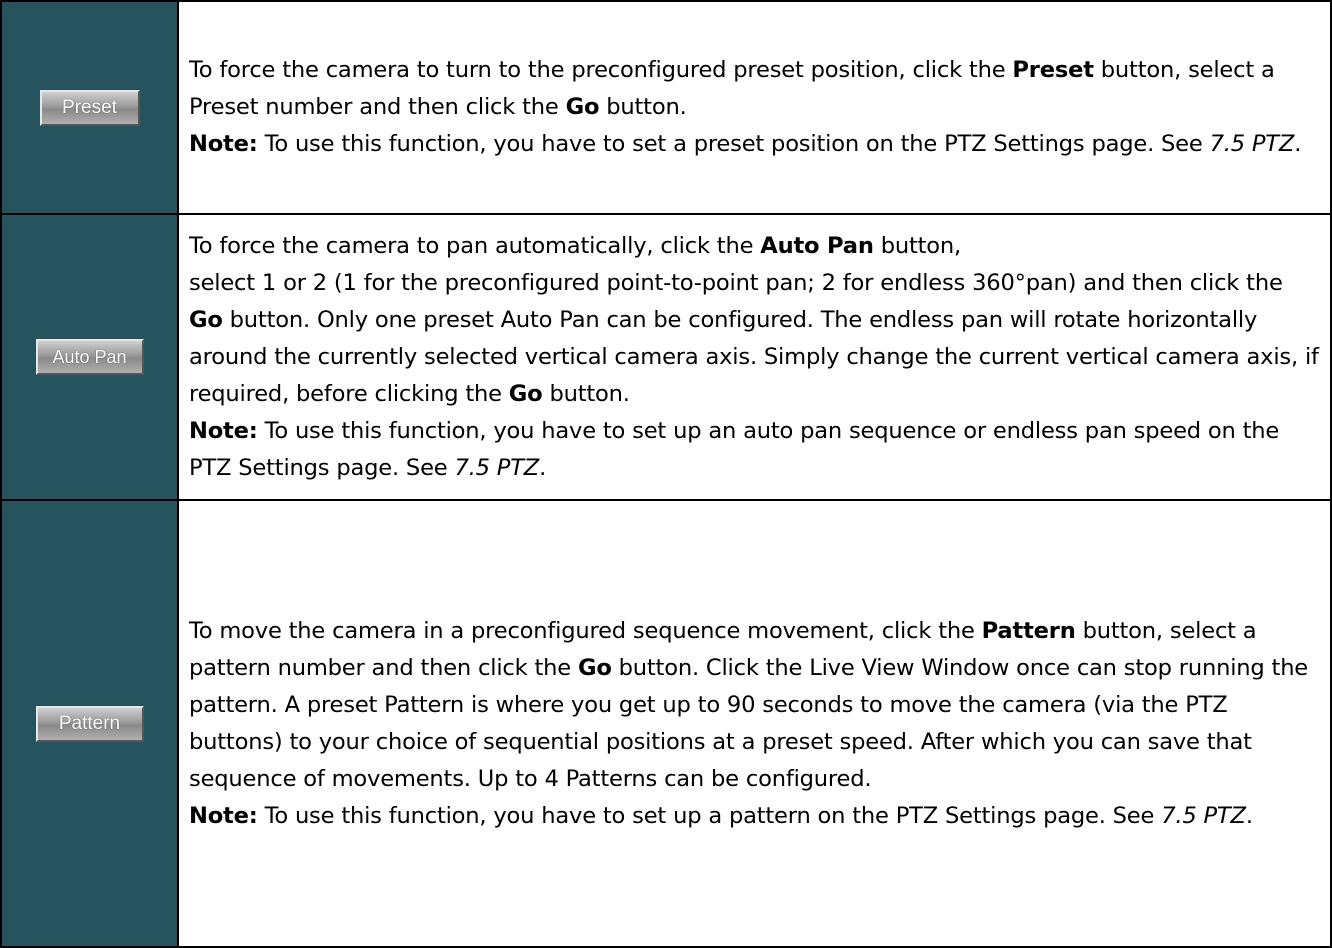 The width and height of the screenshot is (1332, 948). What do you see at coordinates (1028, 630) in the screenshot?
I see `bold-term: Pattern` at bounding box center [1028, 630].